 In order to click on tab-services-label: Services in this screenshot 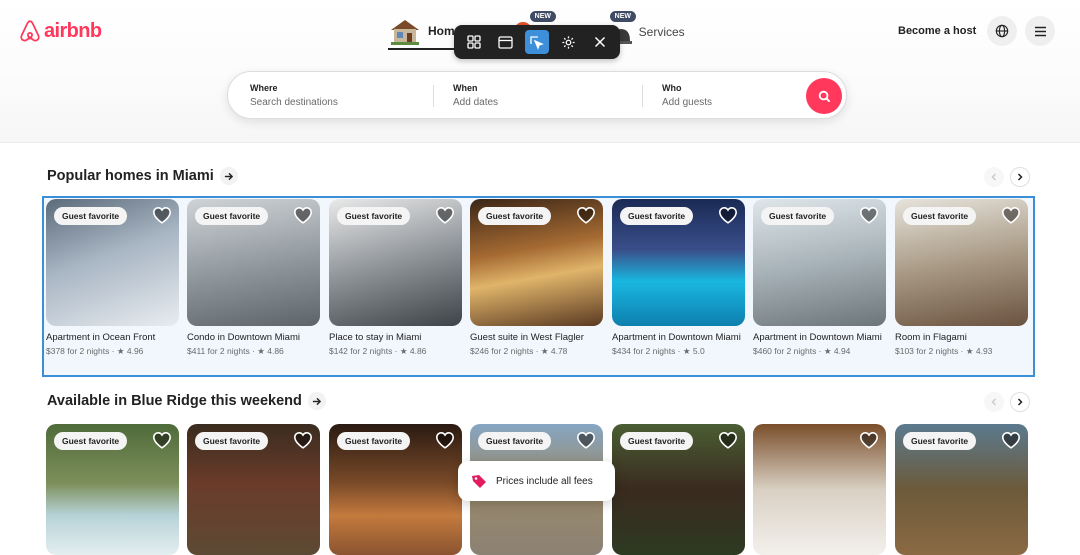, I will do `click(661, 32)`.